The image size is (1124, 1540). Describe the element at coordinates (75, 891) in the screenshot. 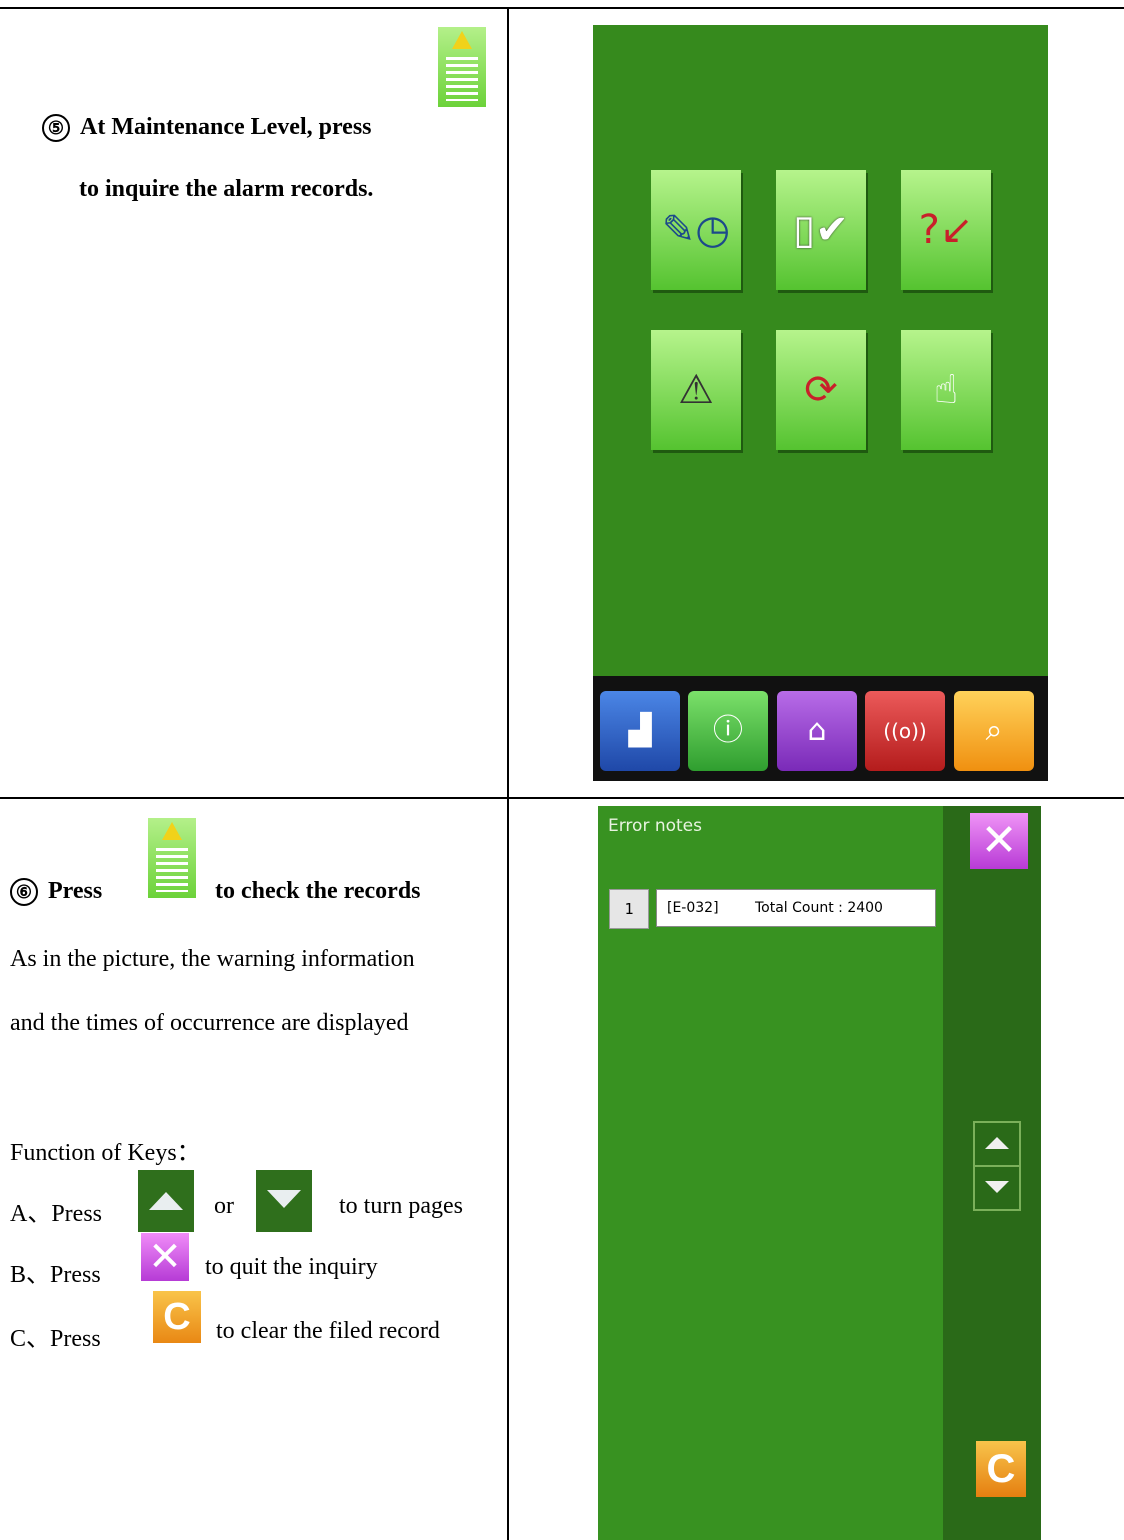

I see `step6-press: Press` at that location.